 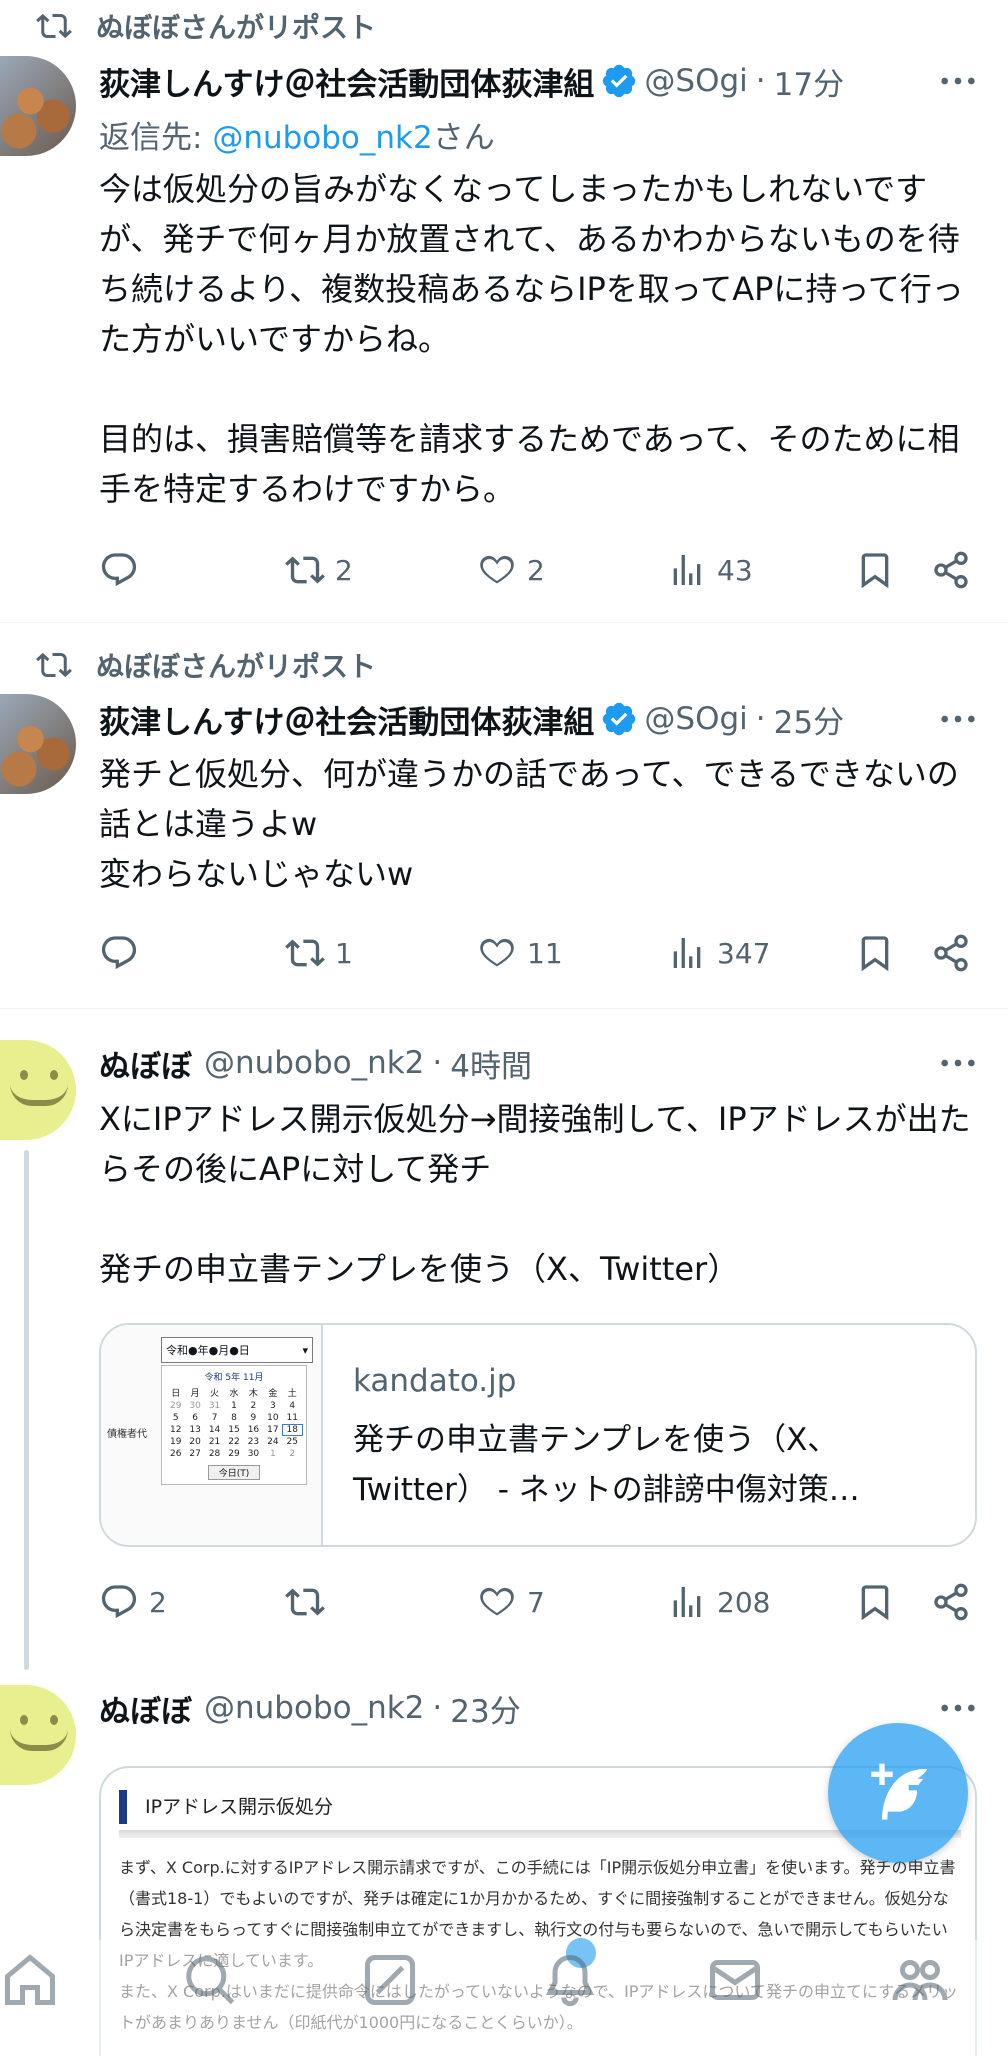 I want to click on grok-icon, so click(x=390, y=1980).